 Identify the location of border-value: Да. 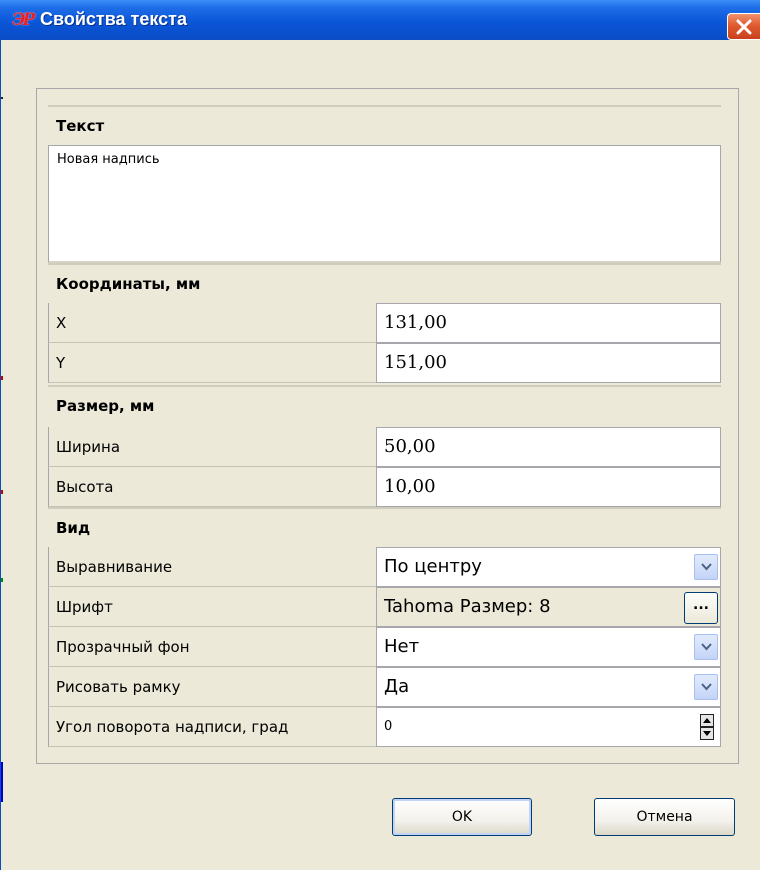
(397, 686).